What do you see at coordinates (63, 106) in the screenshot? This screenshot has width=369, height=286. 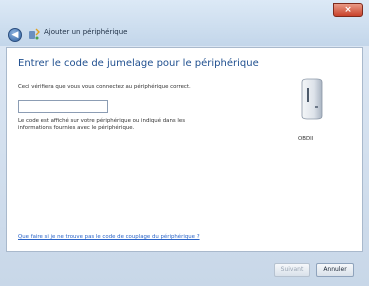 I see `pairing-code-input` at bounding box center [63, 106].